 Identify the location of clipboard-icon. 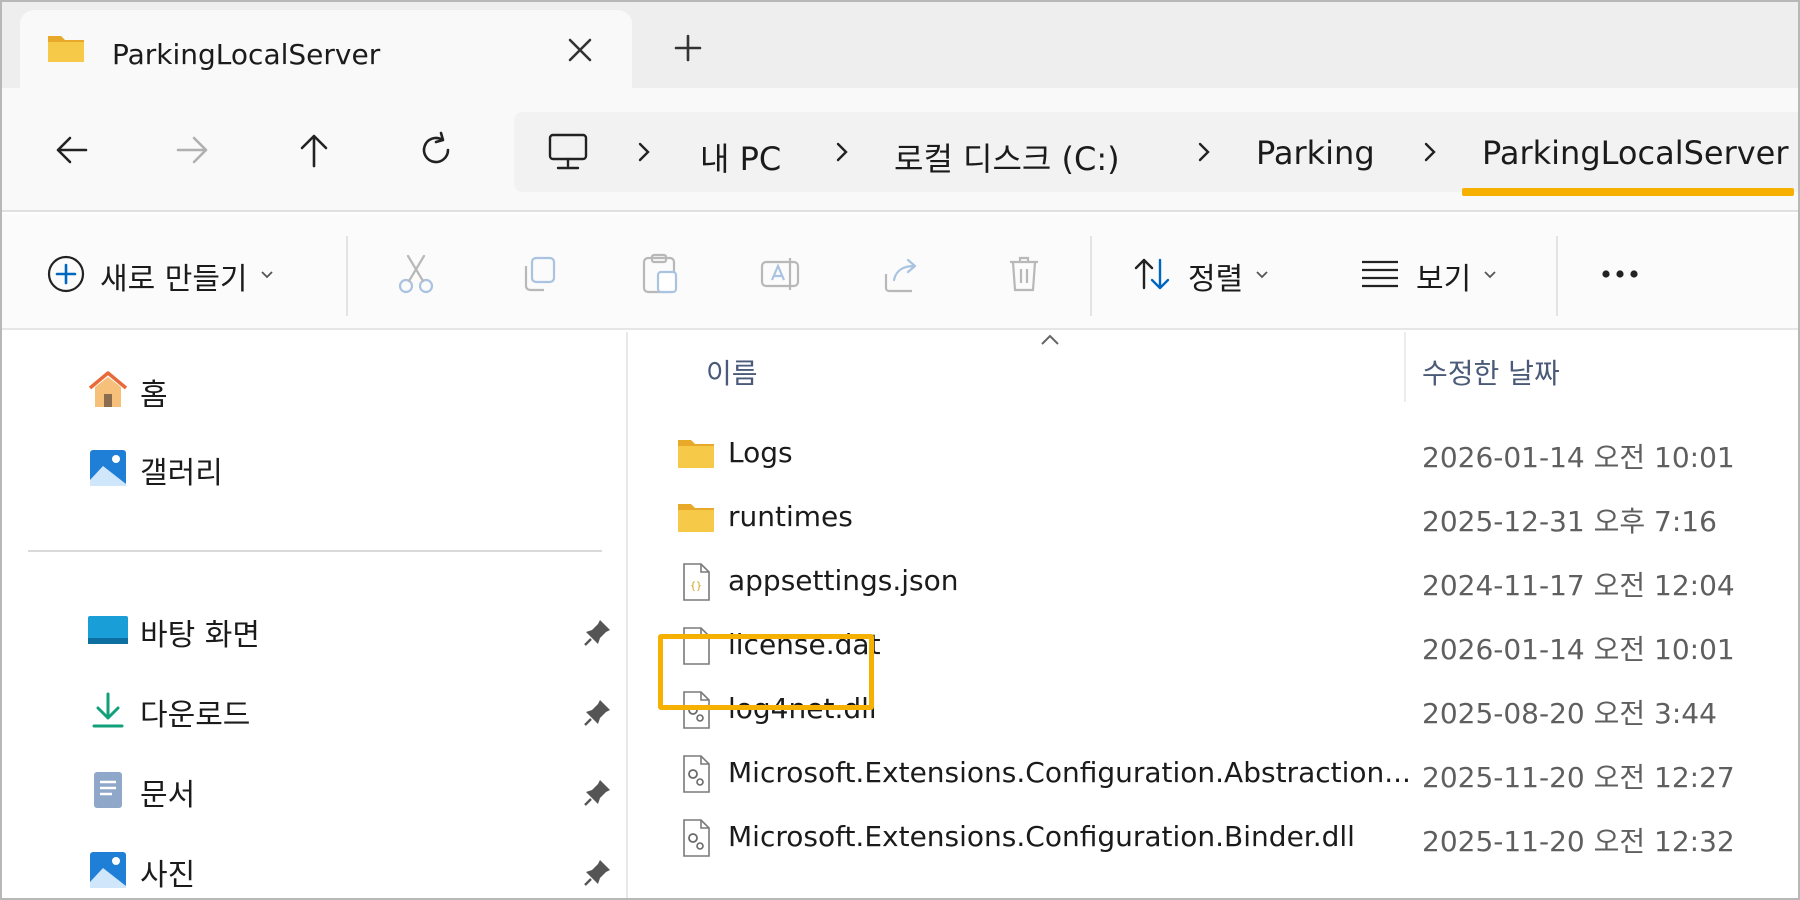
(660, 276).